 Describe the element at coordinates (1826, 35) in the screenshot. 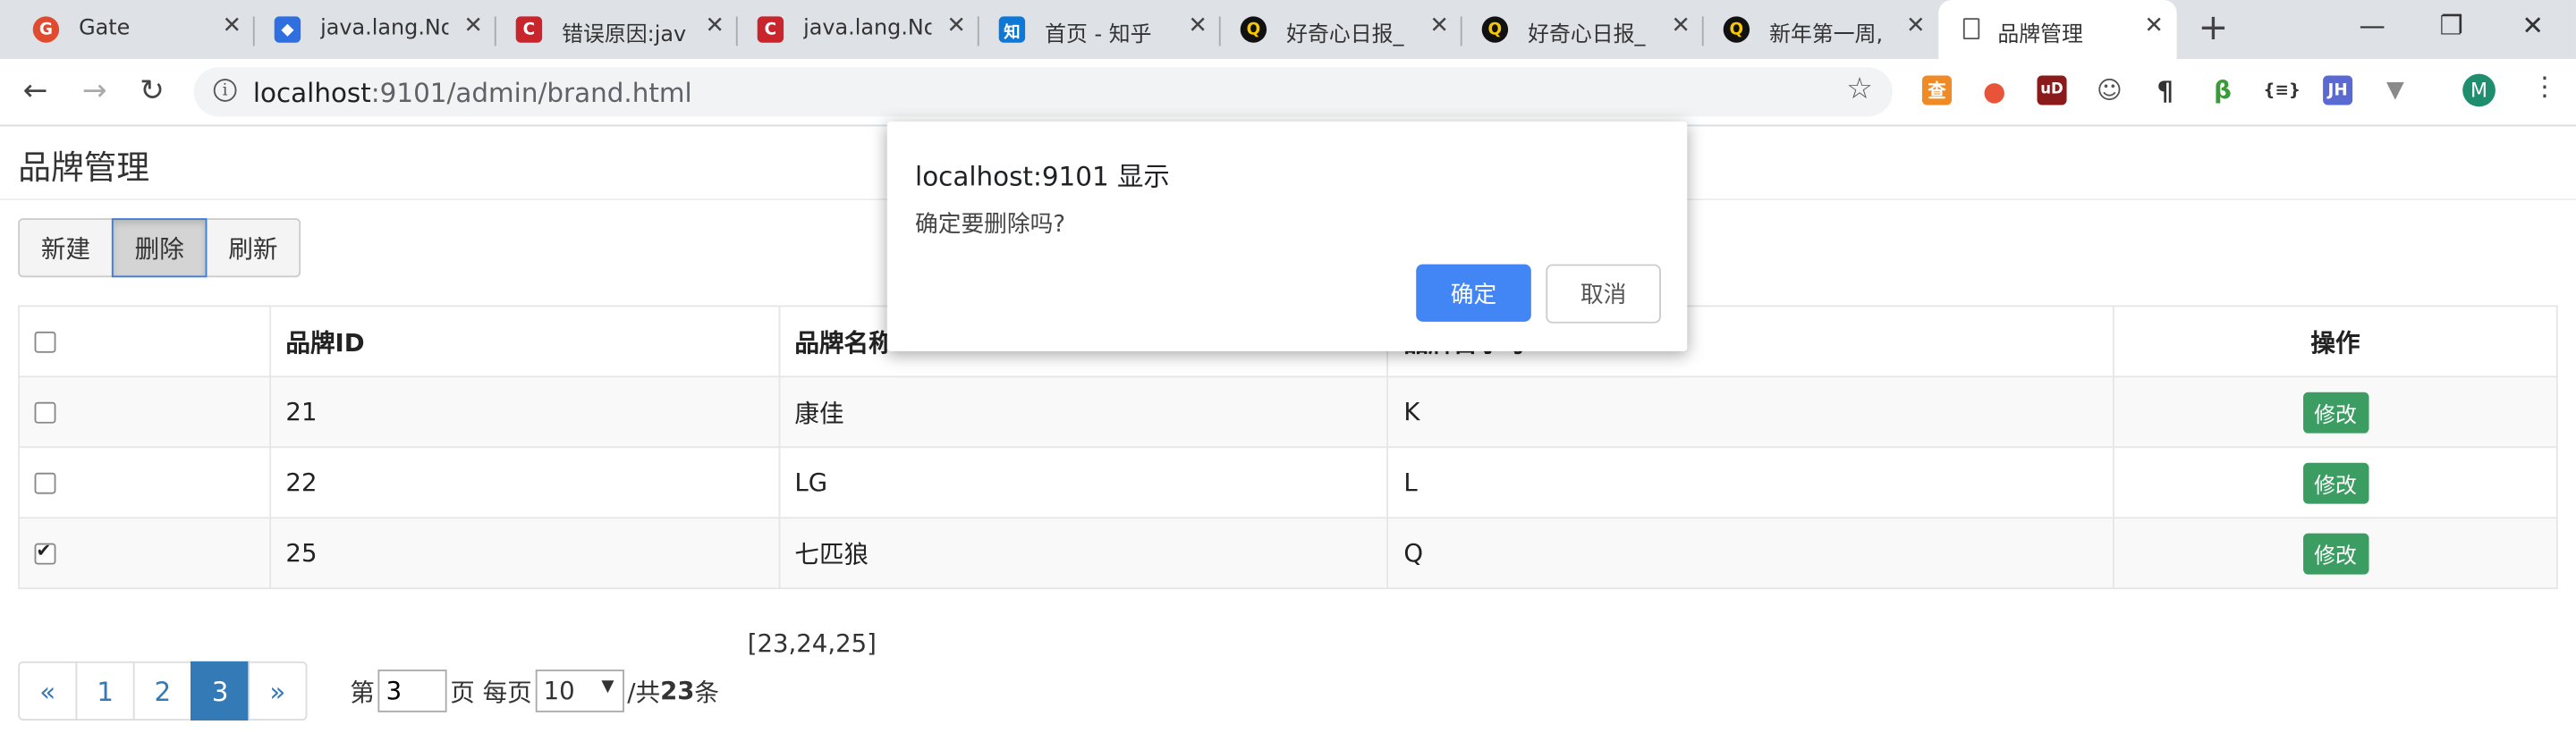

I see `tab-title: 新年第一周,` at that location.